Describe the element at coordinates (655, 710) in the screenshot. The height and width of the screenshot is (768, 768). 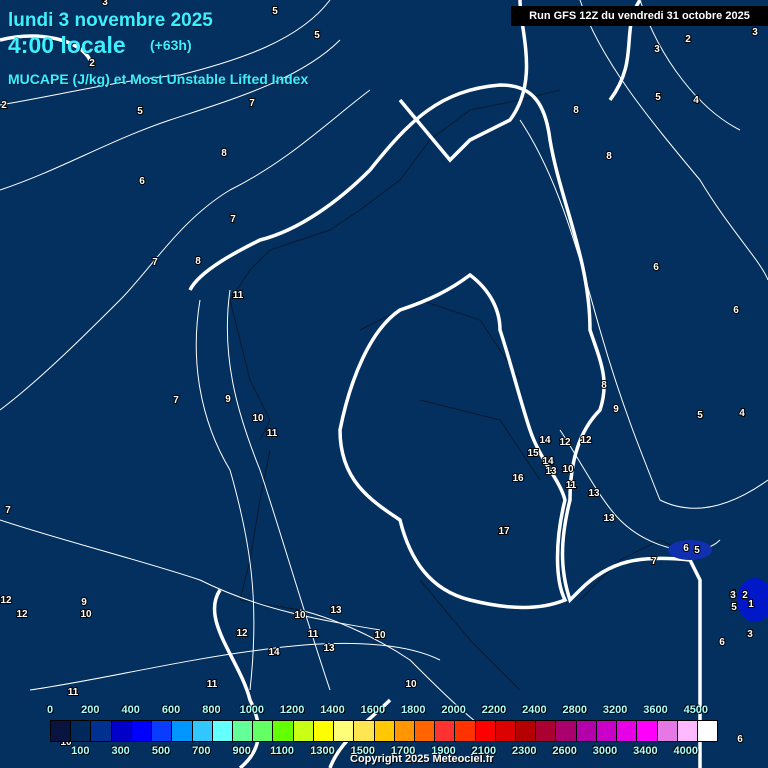
I see `legend-tick-label: 3600` at that location.